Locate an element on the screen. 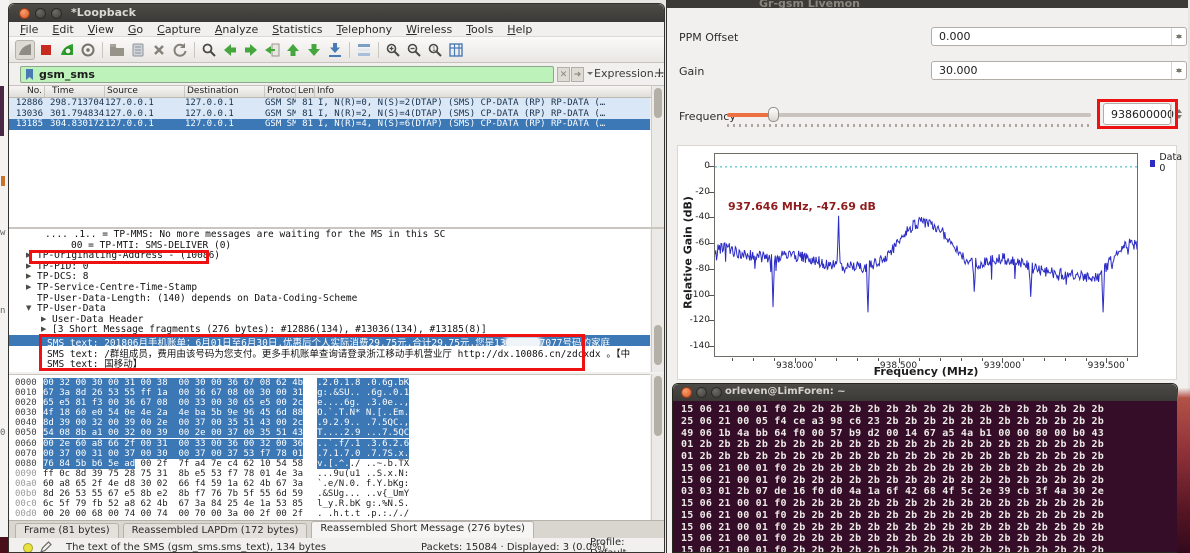  back-icon is located at coordinates (230, 50).